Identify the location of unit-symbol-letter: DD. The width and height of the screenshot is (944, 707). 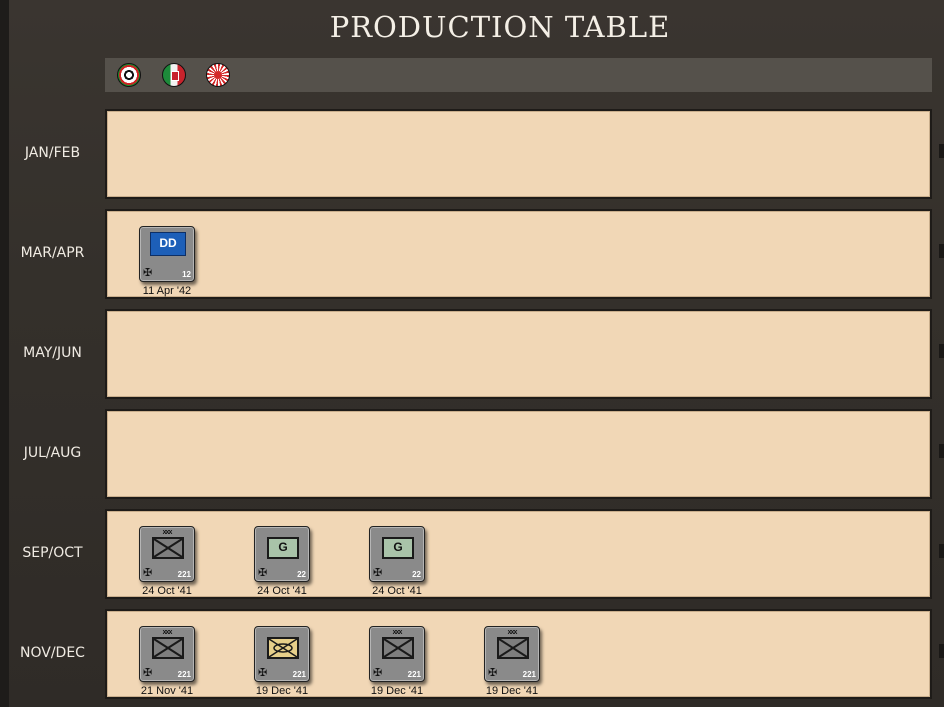
(168, 243).